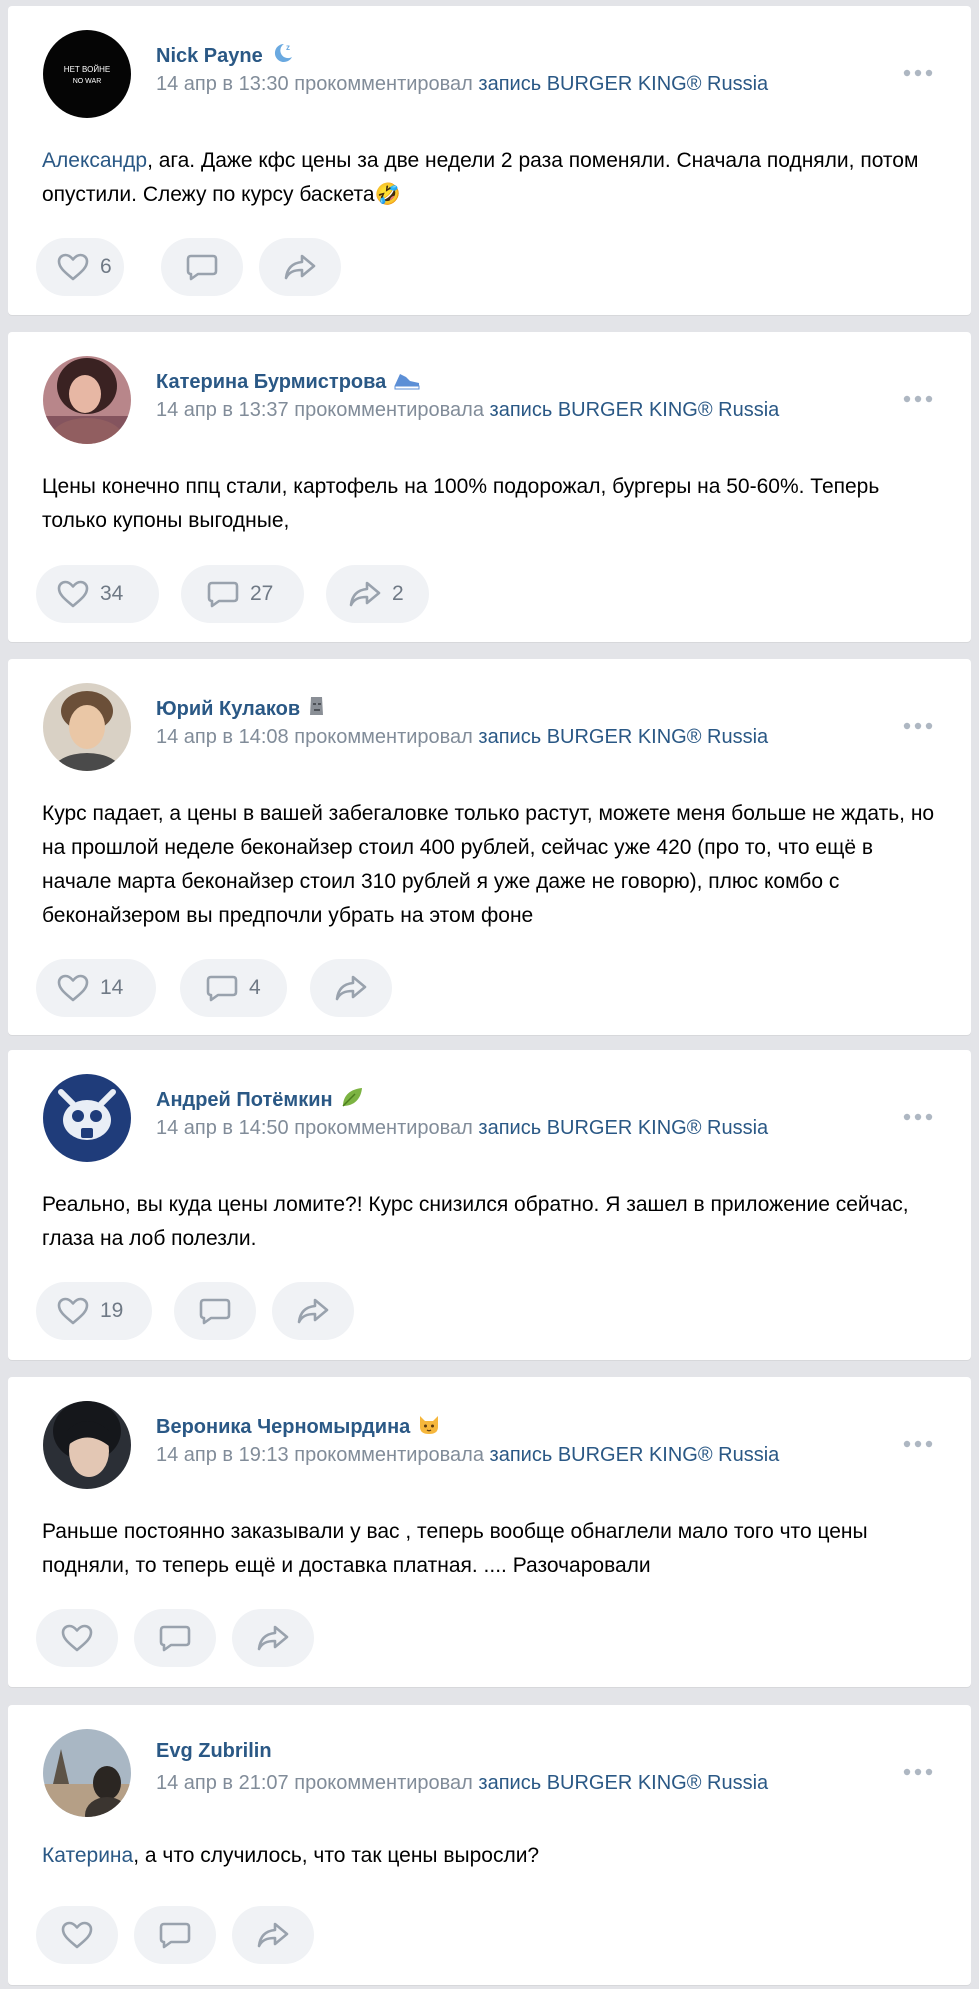 The width and height of the screenshot is (979, 1989). I want to click on svg-text: z, so click(288, 47).